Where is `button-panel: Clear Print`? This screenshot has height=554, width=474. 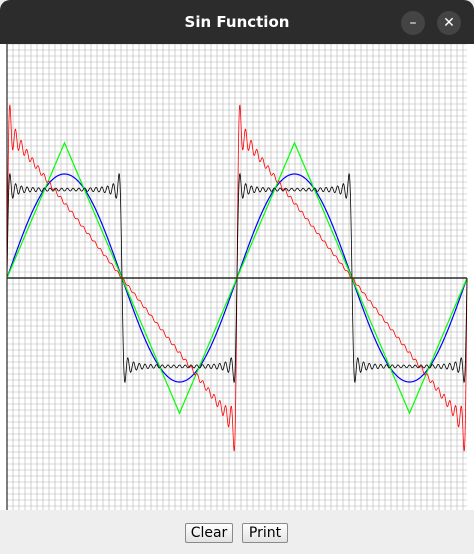
button-panel: Clear Print is located at coordinates (237, 532).